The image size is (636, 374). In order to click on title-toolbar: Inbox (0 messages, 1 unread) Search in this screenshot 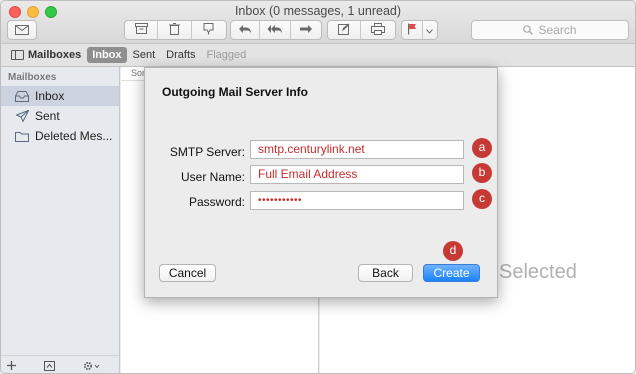, I will do `click(318, 22)`.